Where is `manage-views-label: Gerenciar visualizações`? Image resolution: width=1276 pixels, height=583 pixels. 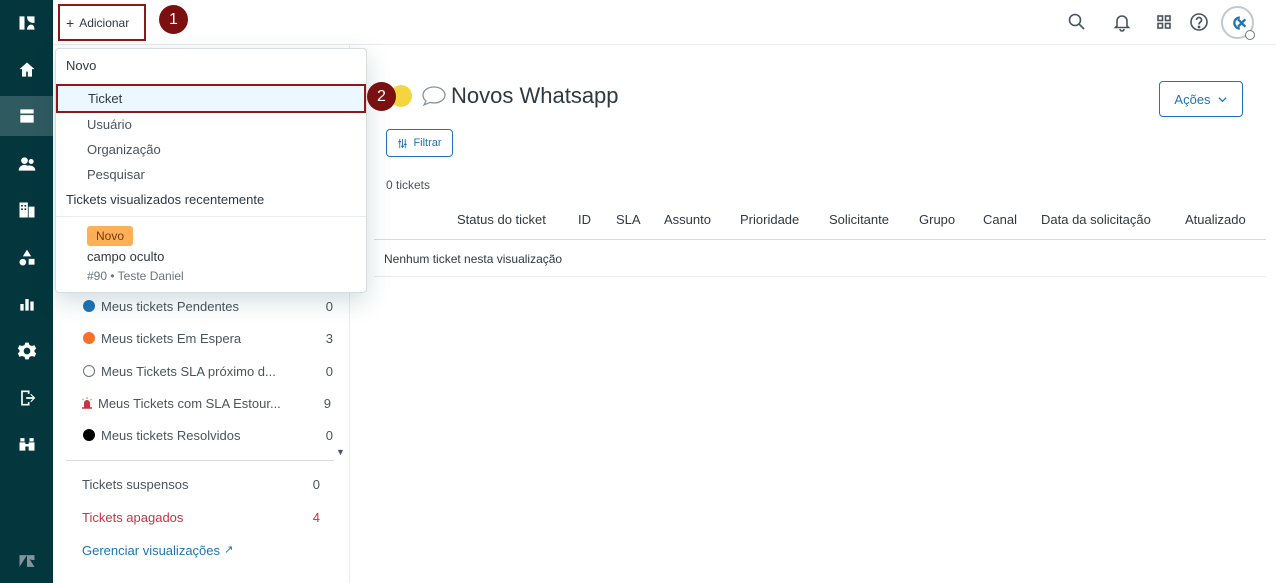
manage-views-label: Gerenciar visualizações is located at coordinates (151, 550).